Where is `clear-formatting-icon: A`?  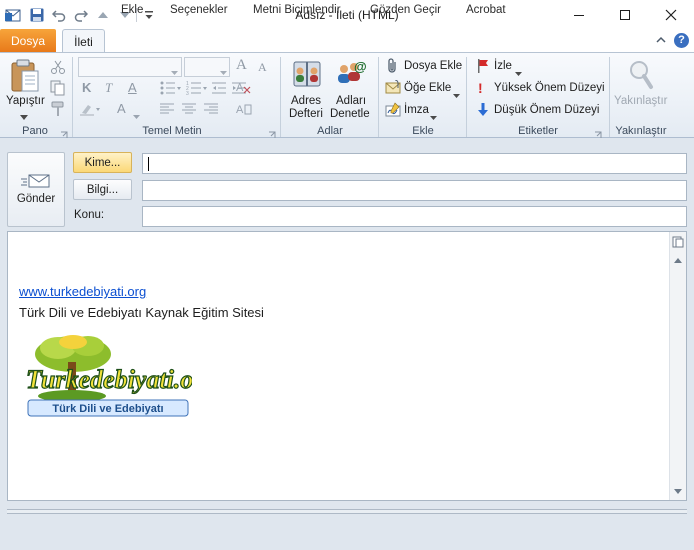
clear-formatting-icon: A is located at coordinates (244, 88).